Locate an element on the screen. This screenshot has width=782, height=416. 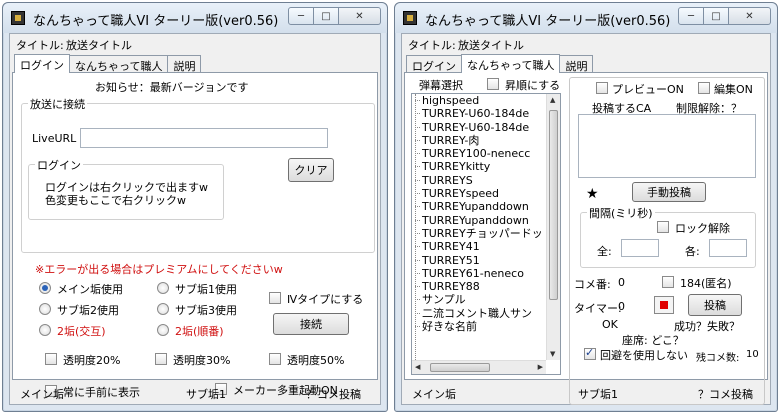
bullet-list-item: TURREYチョッパードッ is located at coordinates (479, 233).